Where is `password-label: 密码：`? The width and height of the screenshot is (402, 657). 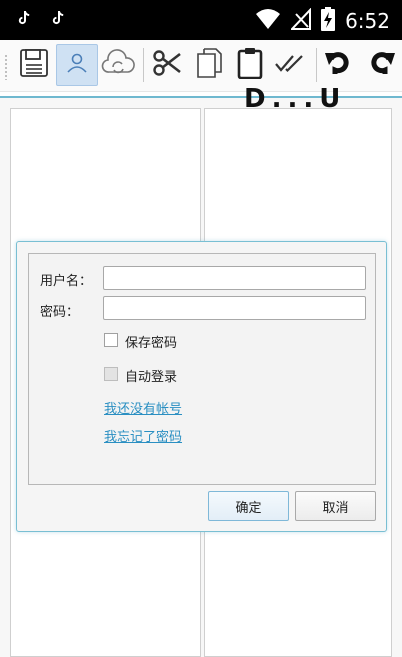
password-label: 密码： is located at coordinates (60, 312).